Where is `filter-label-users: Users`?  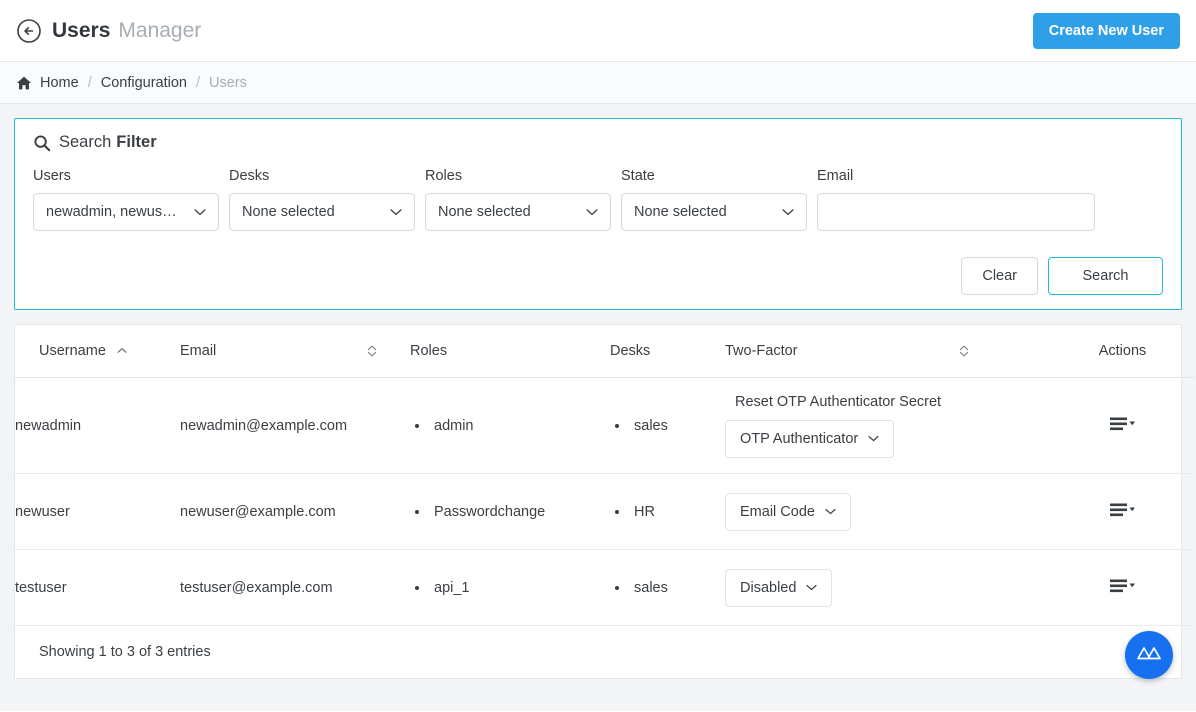
filter-label-users: Users is located at coordinates (52, 176).